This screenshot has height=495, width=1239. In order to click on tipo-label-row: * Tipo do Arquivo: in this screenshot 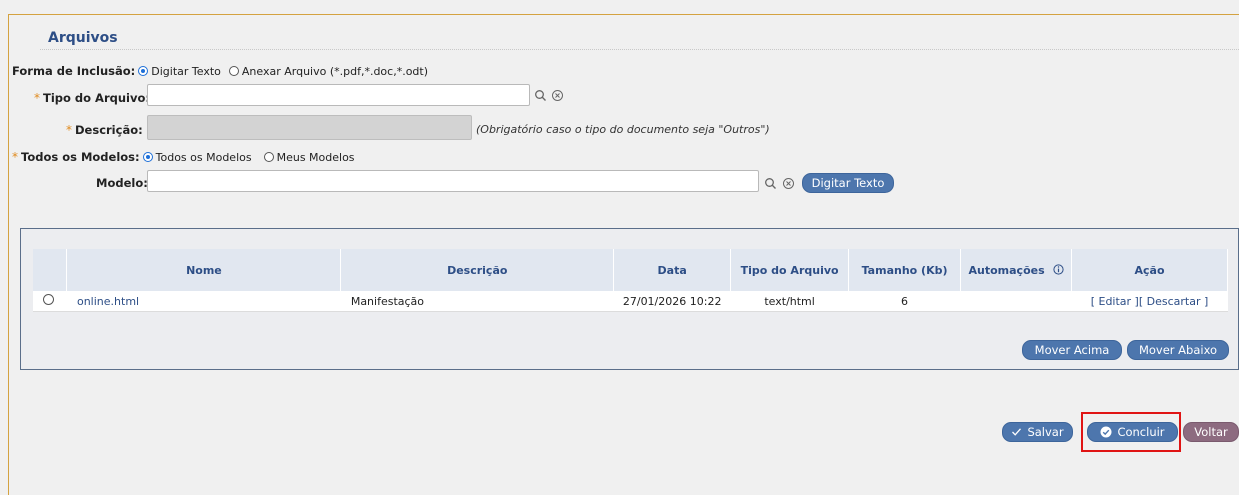, I will do `click(92, 98)`.